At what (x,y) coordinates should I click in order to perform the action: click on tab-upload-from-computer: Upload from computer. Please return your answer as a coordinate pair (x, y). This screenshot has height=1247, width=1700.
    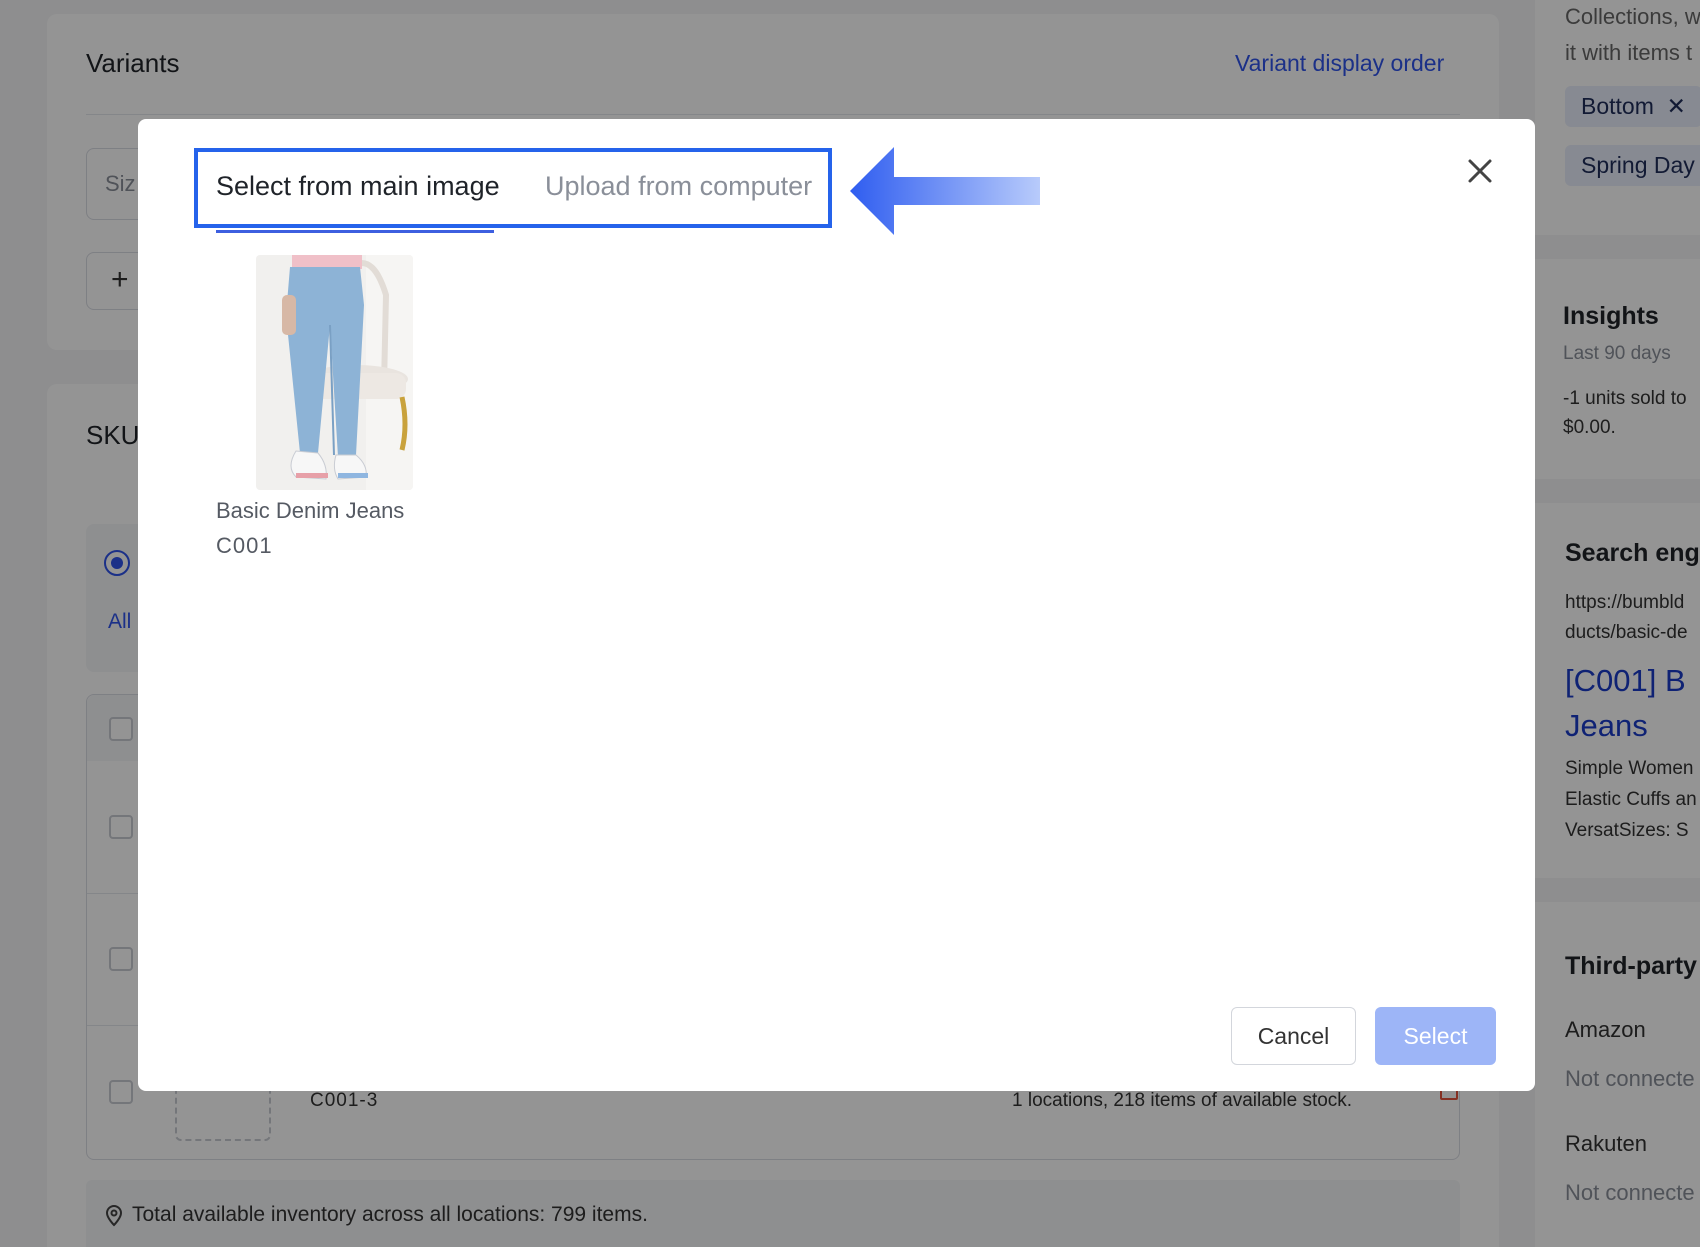
    Looking at the image, I should click on (678, 186).